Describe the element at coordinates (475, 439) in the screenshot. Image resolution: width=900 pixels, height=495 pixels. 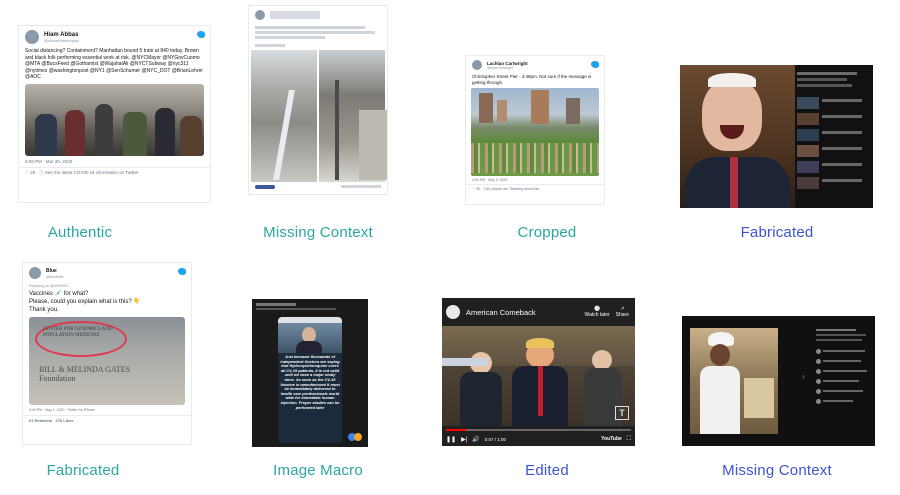
I see `volume-icon: 🔊` at that location.